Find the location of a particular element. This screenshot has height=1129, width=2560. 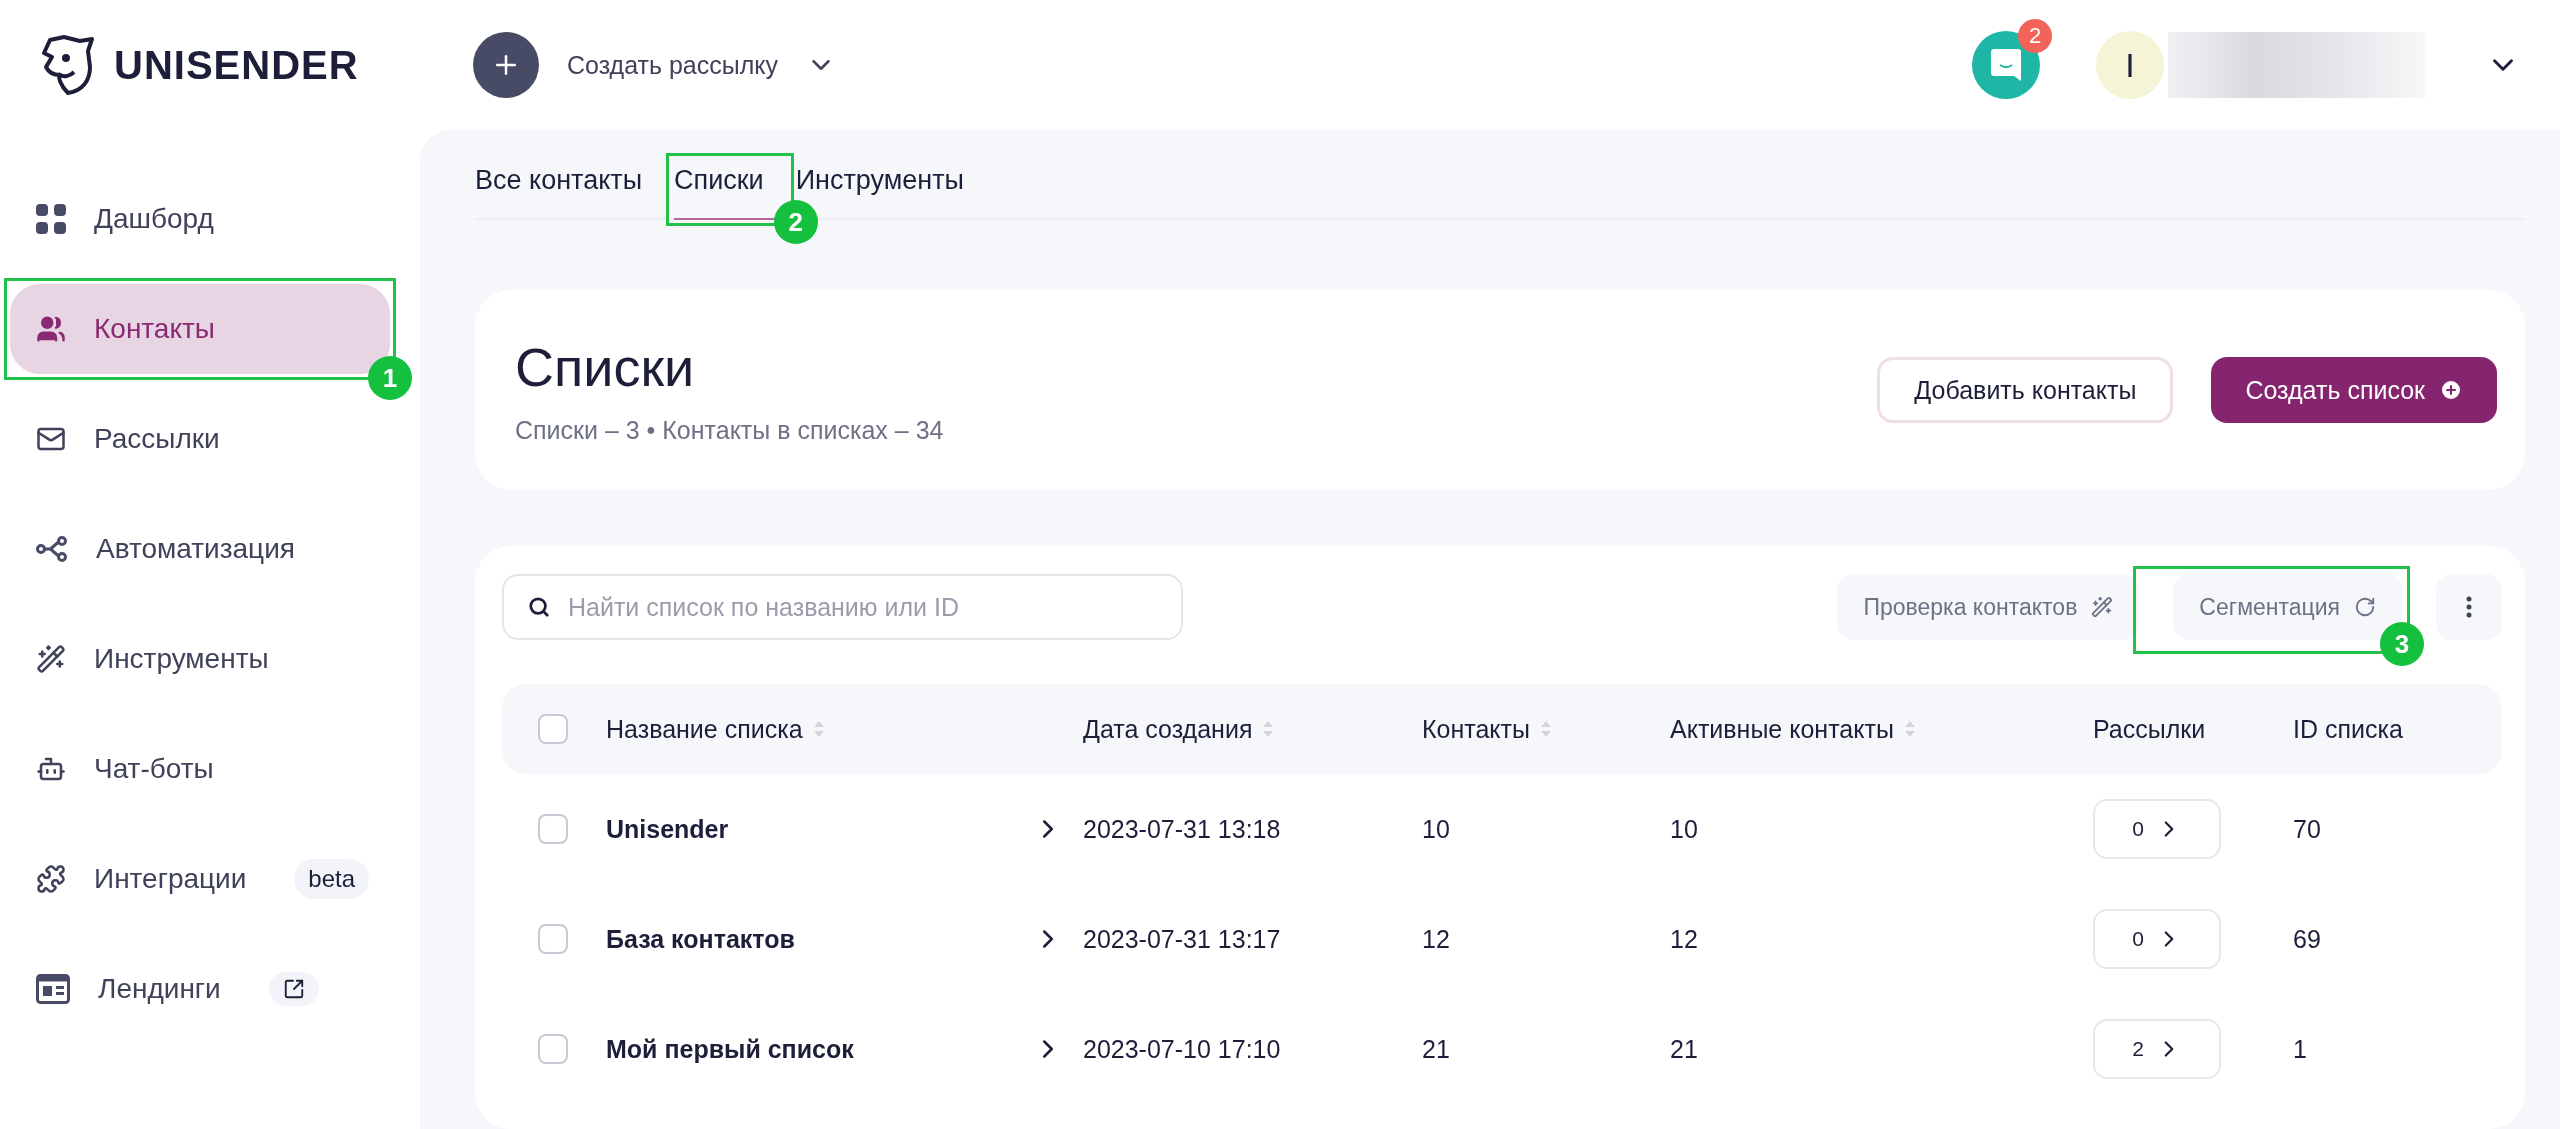

sidebar-item: Дашборд is located at coordinates (200, 219).